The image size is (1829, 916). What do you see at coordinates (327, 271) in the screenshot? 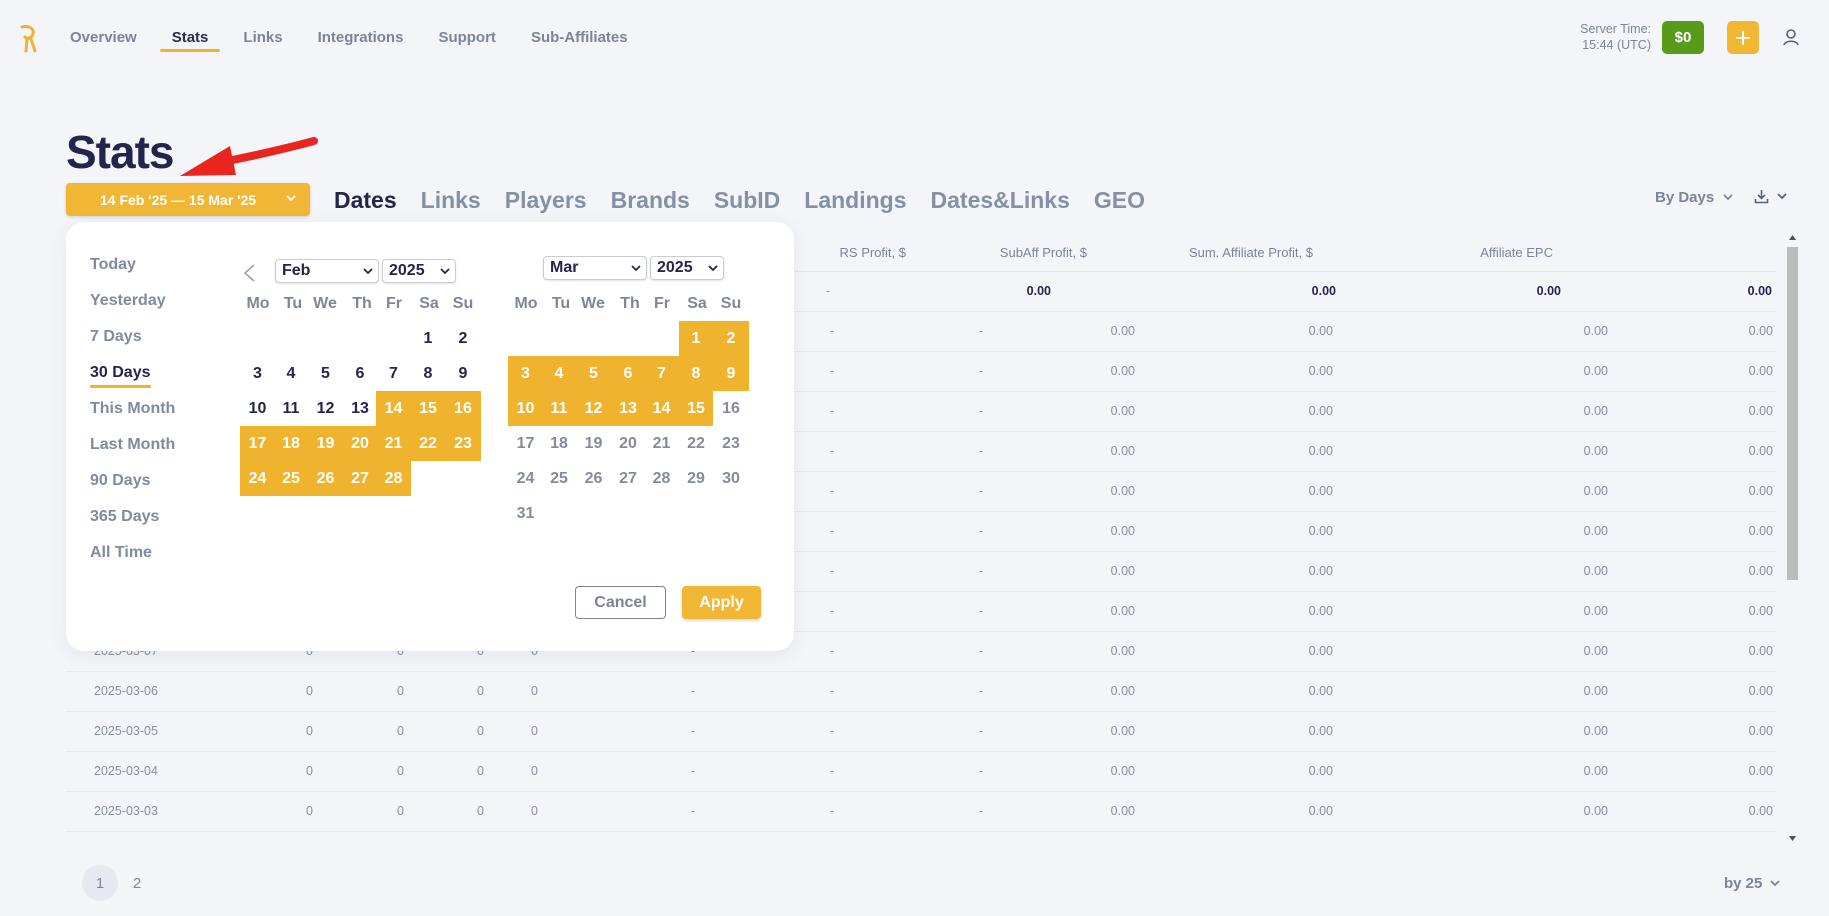
I see `month-select: Feb` at bounding box center [327, 271].